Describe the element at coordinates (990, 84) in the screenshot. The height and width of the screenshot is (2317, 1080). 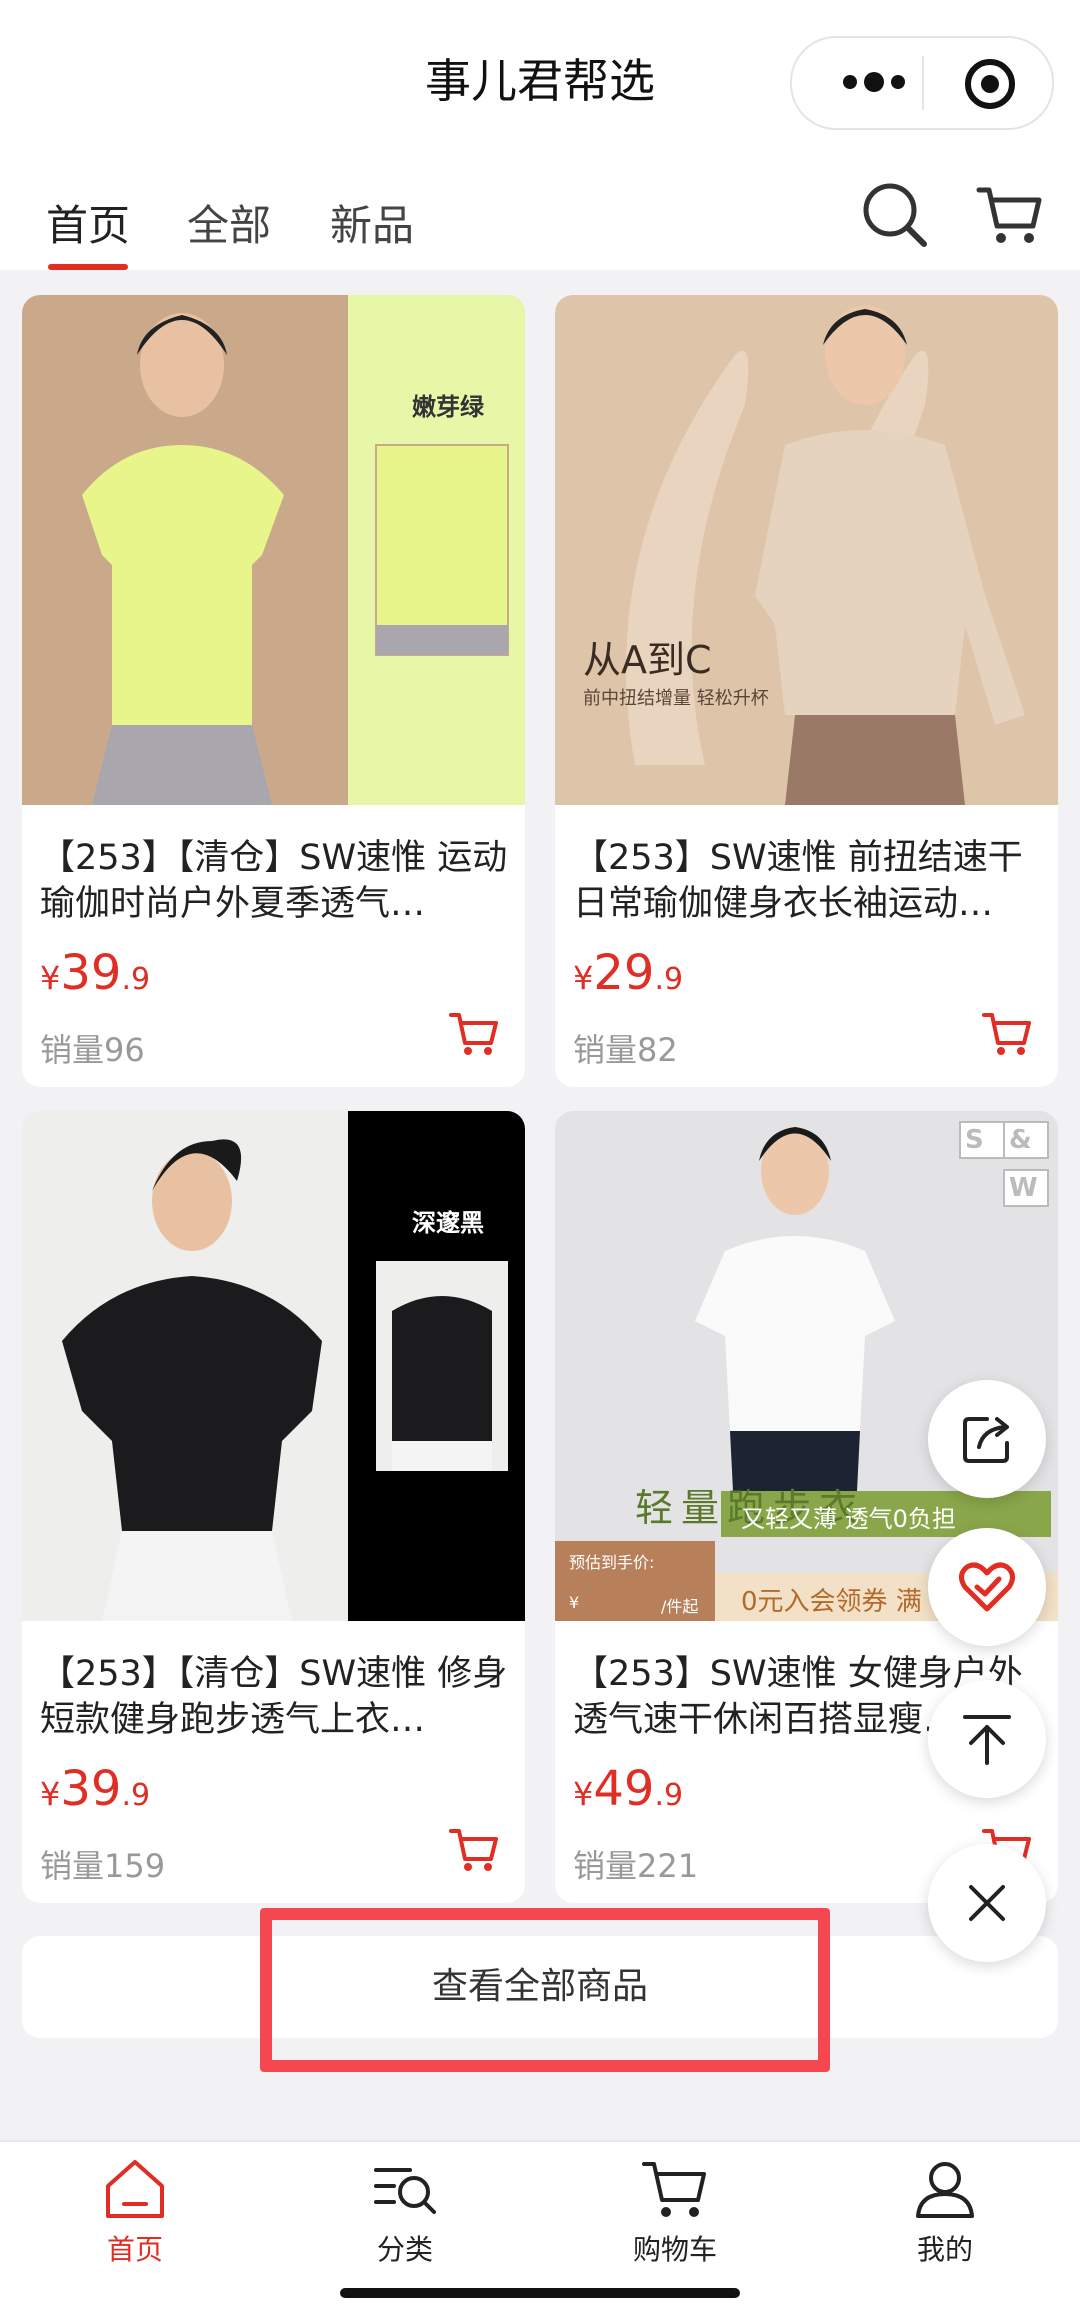
I see `close-miniprogram-icon` at that location.